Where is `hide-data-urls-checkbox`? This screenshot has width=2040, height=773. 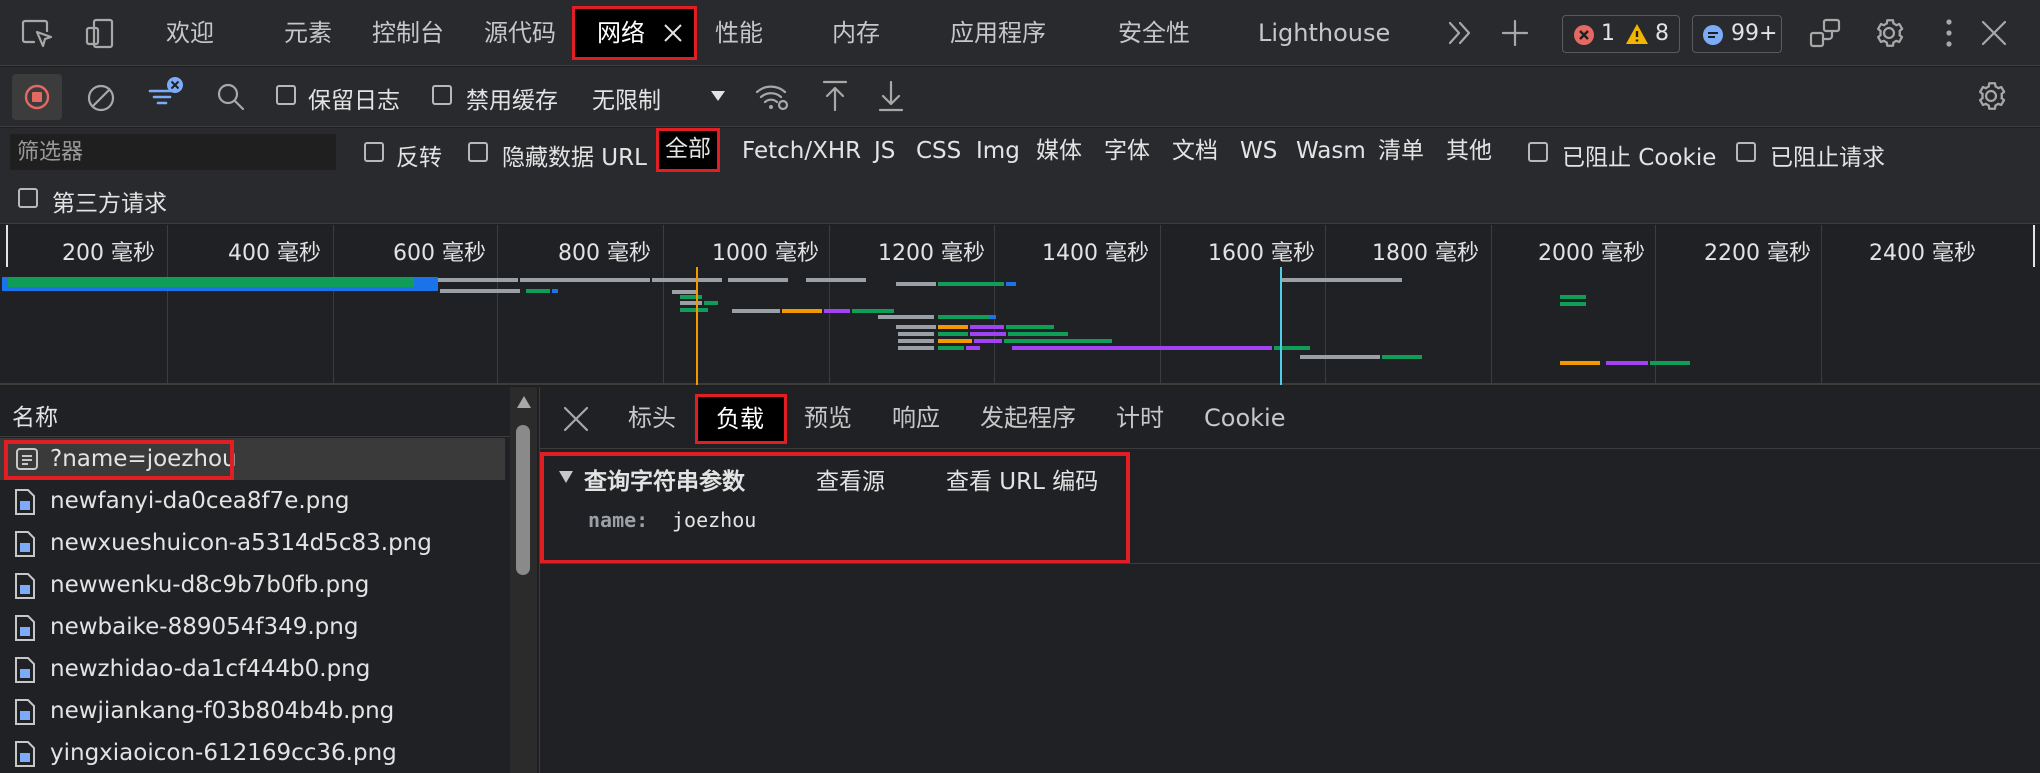 hide-data-urls-checkbox is located at coordinates (478, 152).